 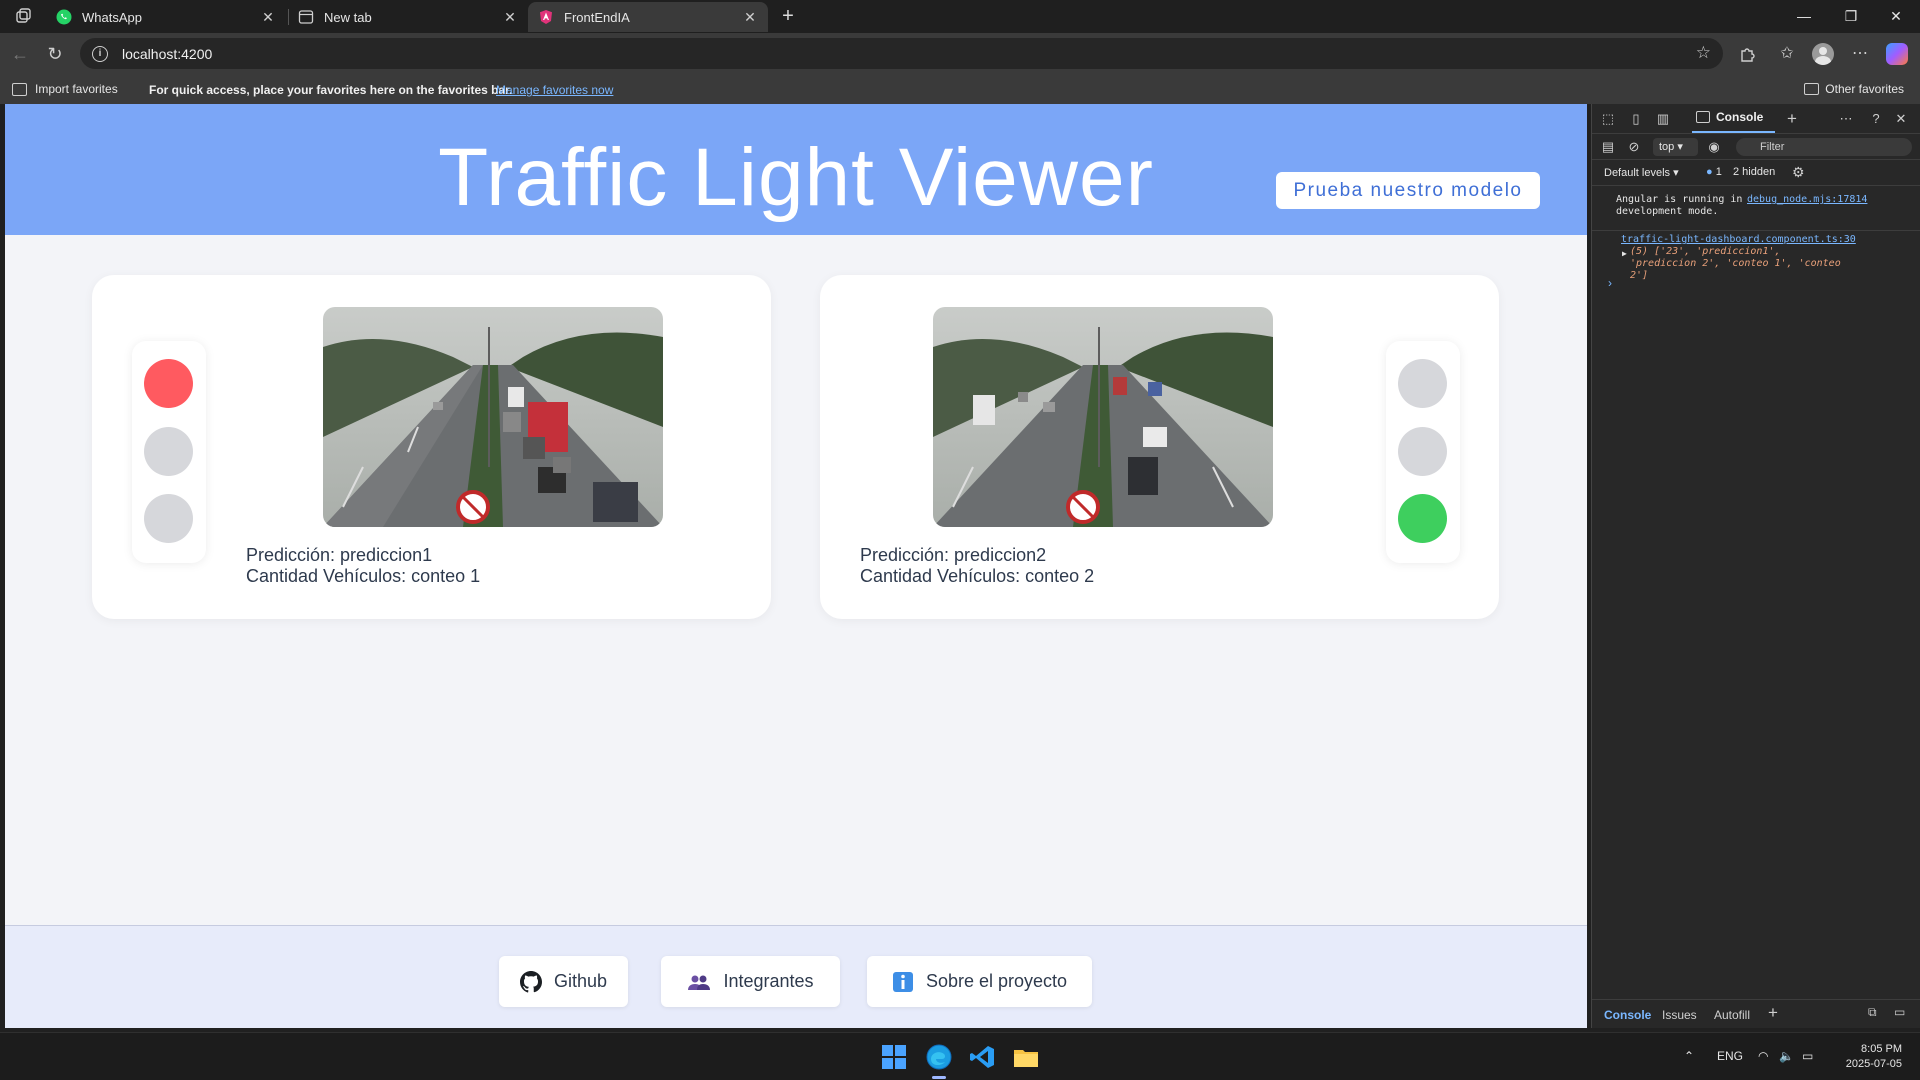 I want to click on add-tab-icon: +, so click(x=1792, y=118).